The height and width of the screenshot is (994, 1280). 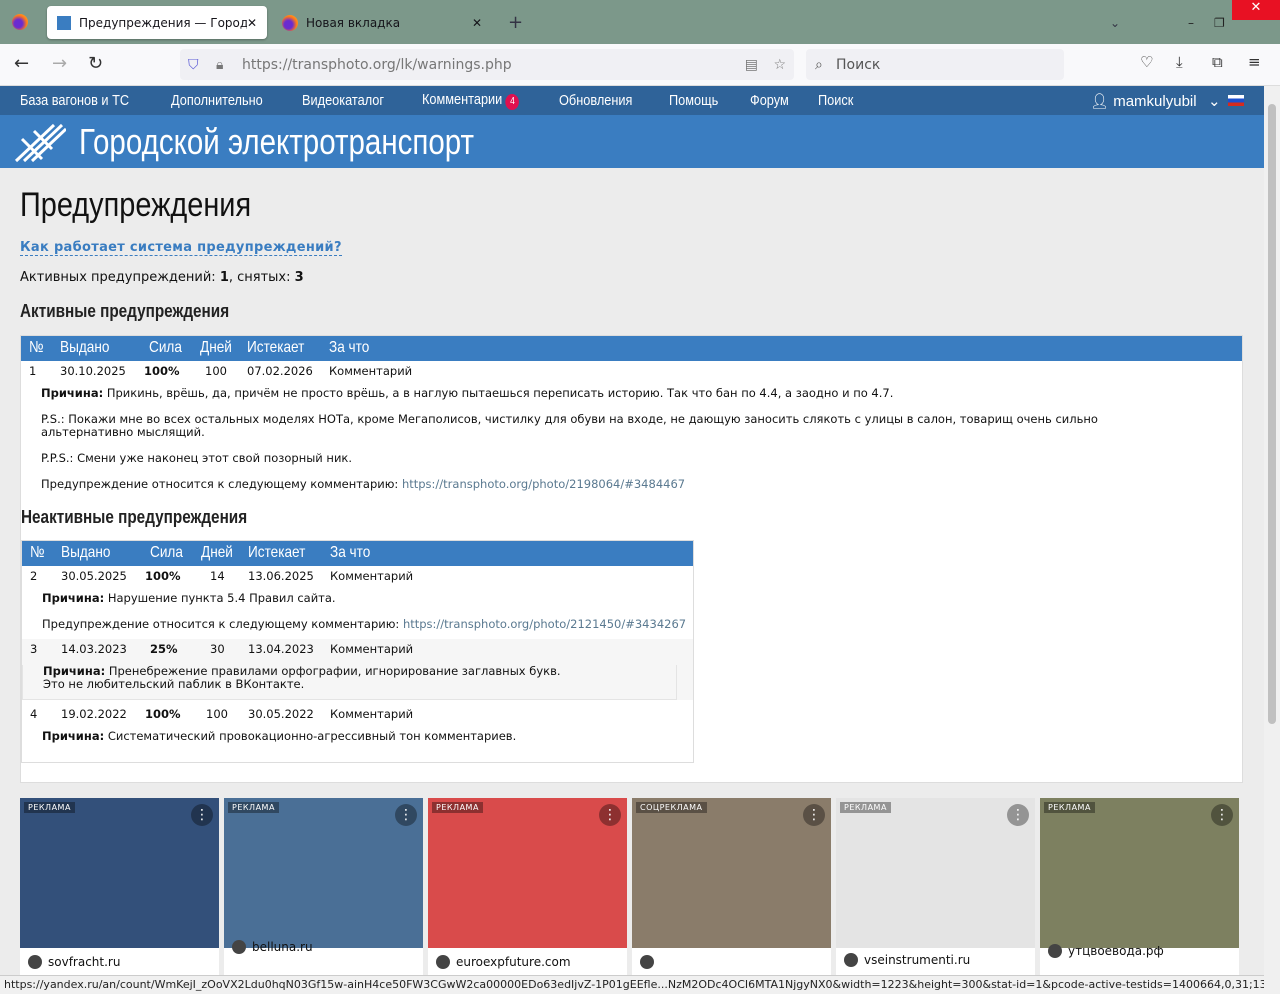 I want to click on scrollbar-thumb, so click(x=1272, y=414).